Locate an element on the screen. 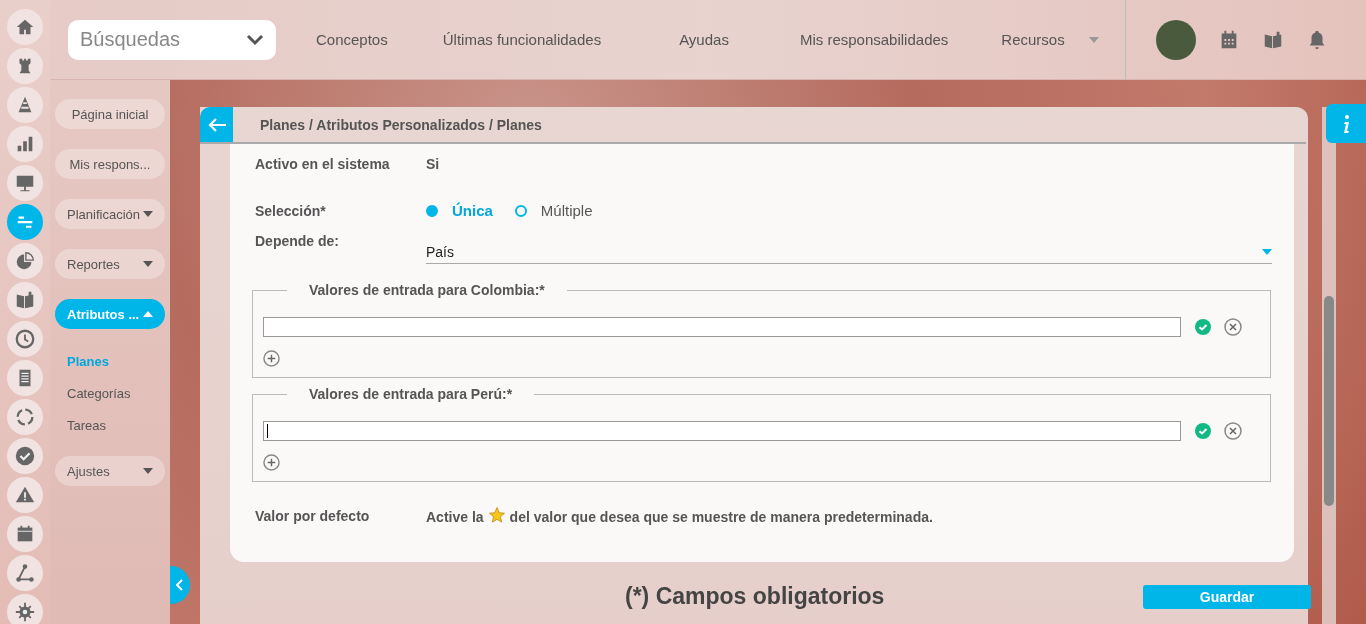 This screenshot has width=1366, height=624. field-label: Depende de: is located at coordinates (297, 241).